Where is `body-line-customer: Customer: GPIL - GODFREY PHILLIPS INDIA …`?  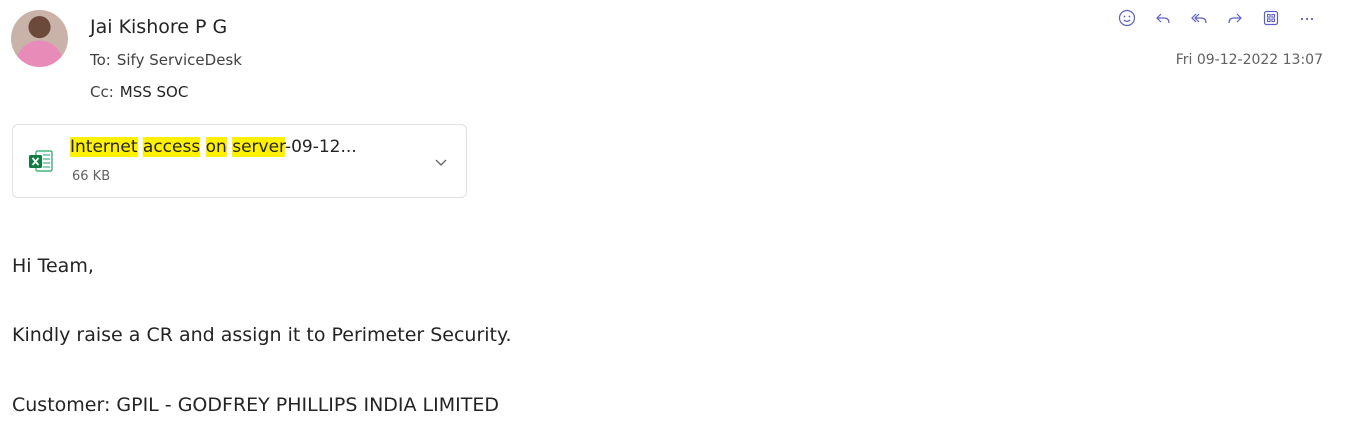 body-line-customer: Customer: GPIL - GODFREY PHILLIPS INDIA … is located at coordinates (255, 405).